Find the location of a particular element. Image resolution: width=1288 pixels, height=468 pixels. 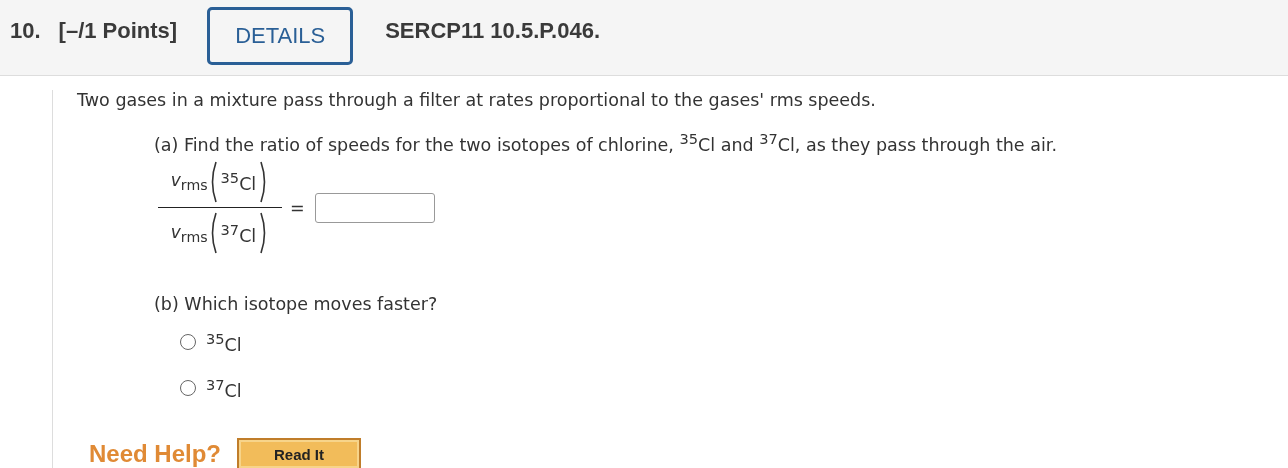

points-label: [–/1 Points] is located at coordinates (118, 30).